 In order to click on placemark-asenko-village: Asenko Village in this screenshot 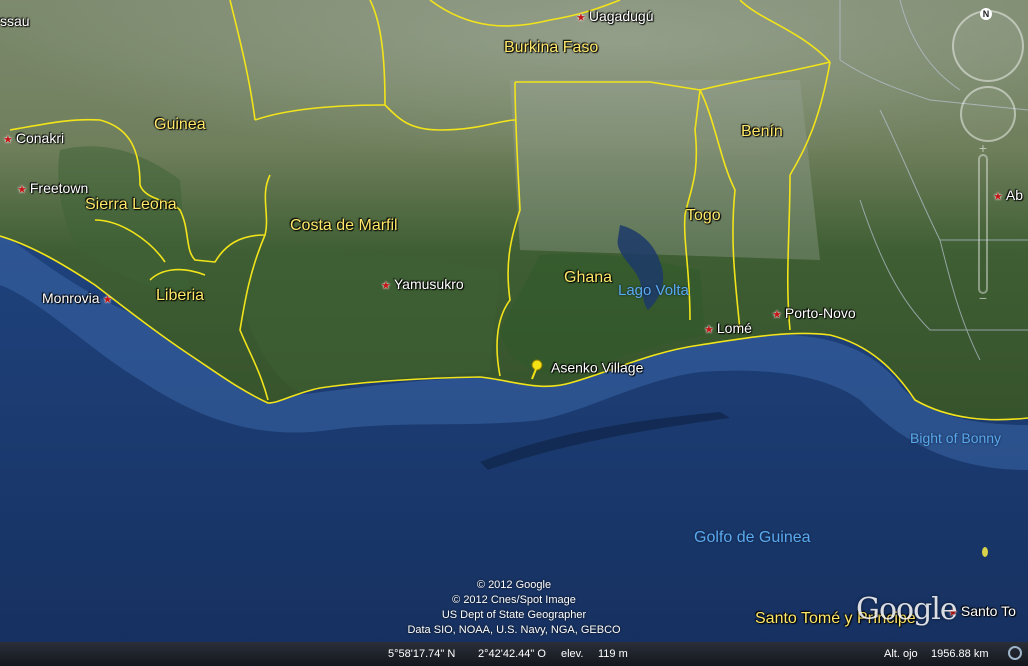, I will do `click(585, 369)`.